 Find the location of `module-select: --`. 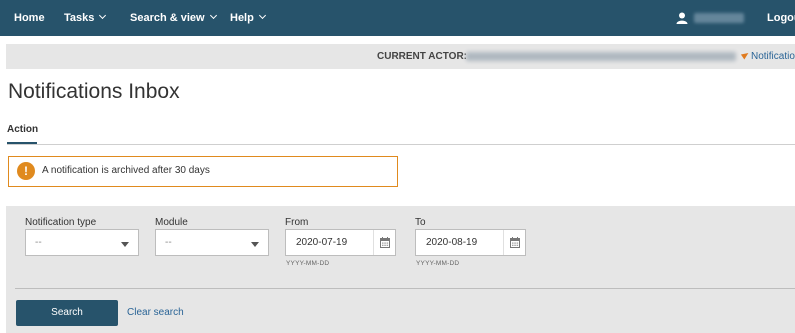

module-select: -- is located at coordinates (212, 242).